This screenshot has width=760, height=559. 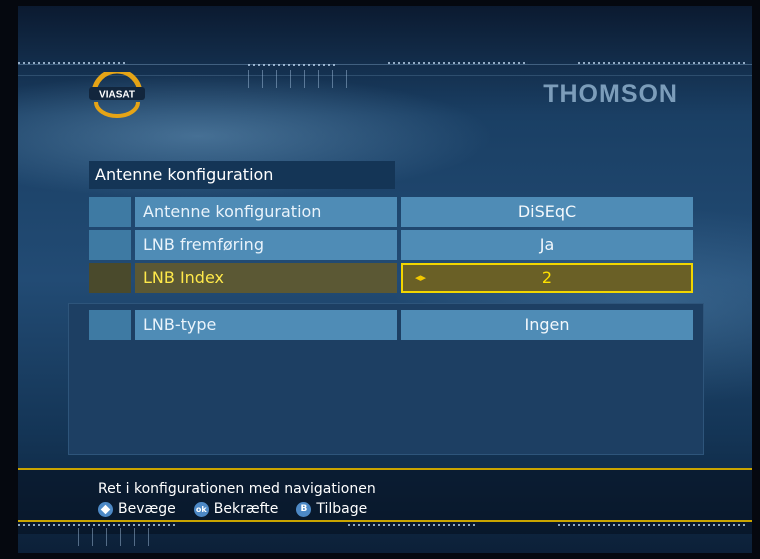 What do you see at coordinates (547, 325) in the screenshot?
I see `setting-value: Ingen` at bounding box center [547, 325].